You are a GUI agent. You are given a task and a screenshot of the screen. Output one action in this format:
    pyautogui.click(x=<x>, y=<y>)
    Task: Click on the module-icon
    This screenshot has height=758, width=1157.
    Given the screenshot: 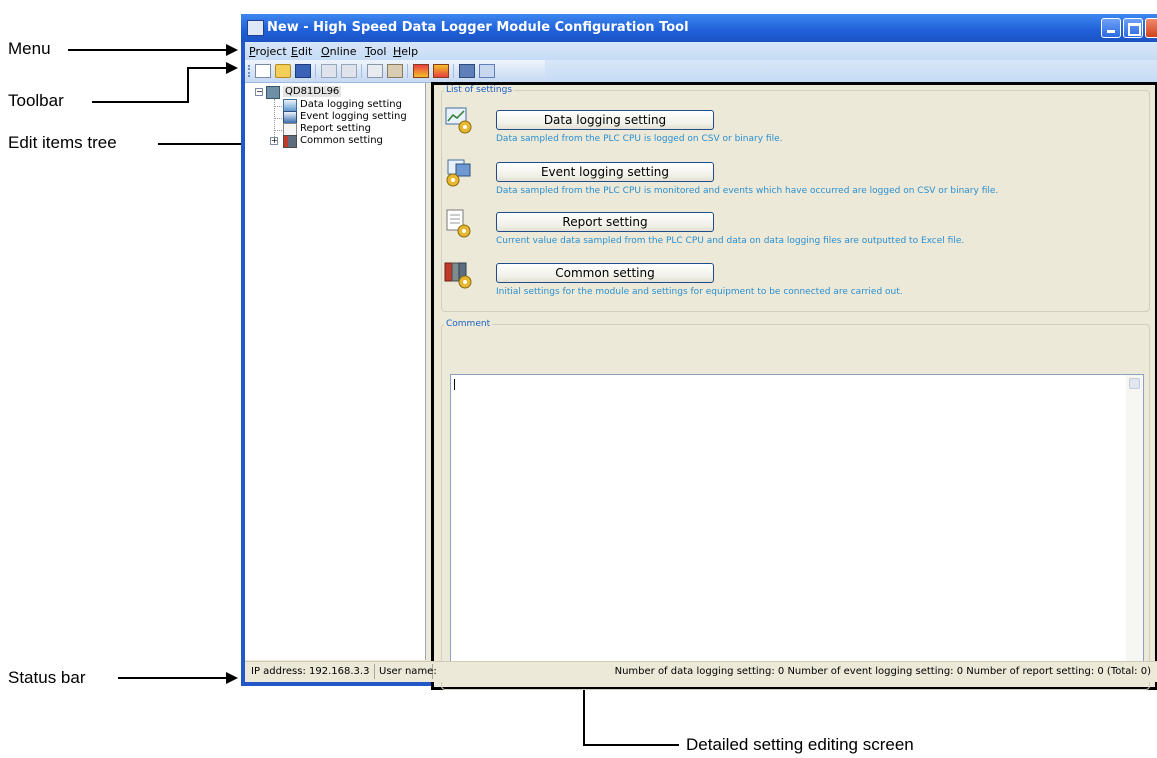 What is the action you would take?
    pyautogui.click(x=273, y=92)
    